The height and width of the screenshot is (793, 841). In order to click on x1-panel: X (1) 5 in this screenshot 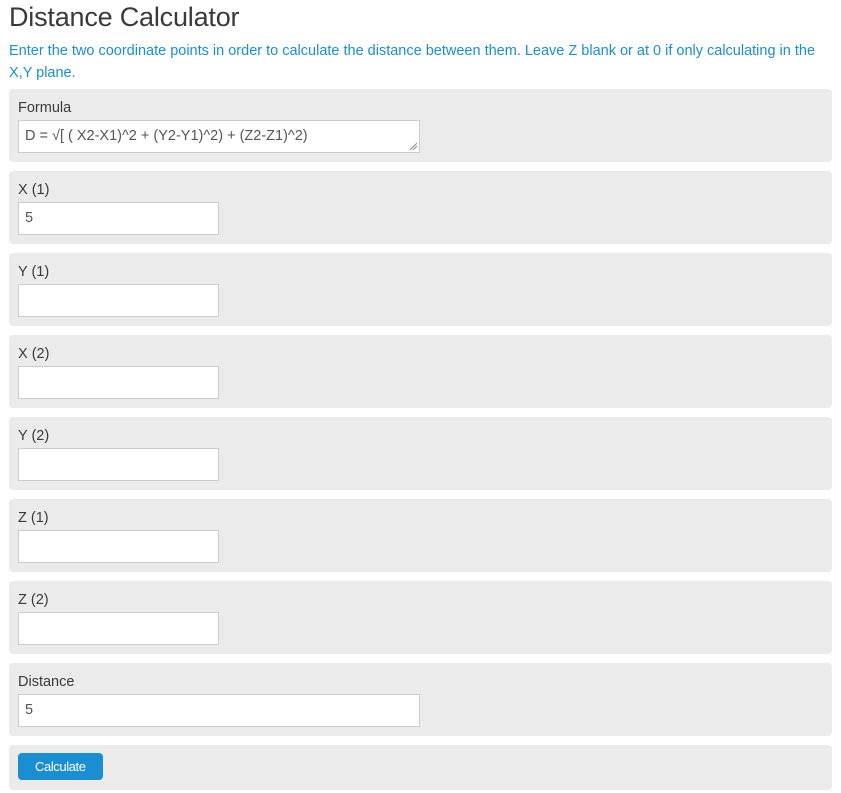, I will do `click(420, 207)`.